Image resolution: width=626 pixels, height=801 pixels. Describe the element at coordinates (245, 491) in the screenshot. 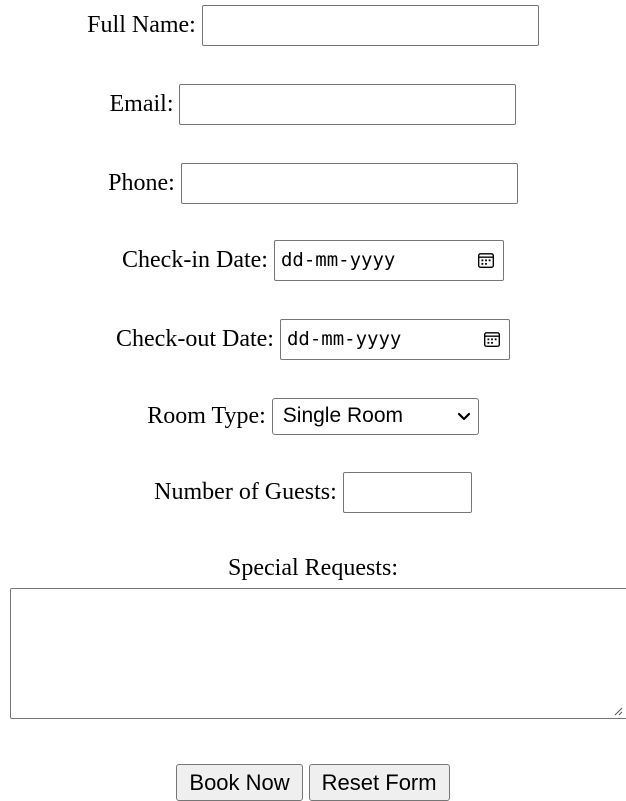

I see `guests-label: Number of Guests:` at that location.